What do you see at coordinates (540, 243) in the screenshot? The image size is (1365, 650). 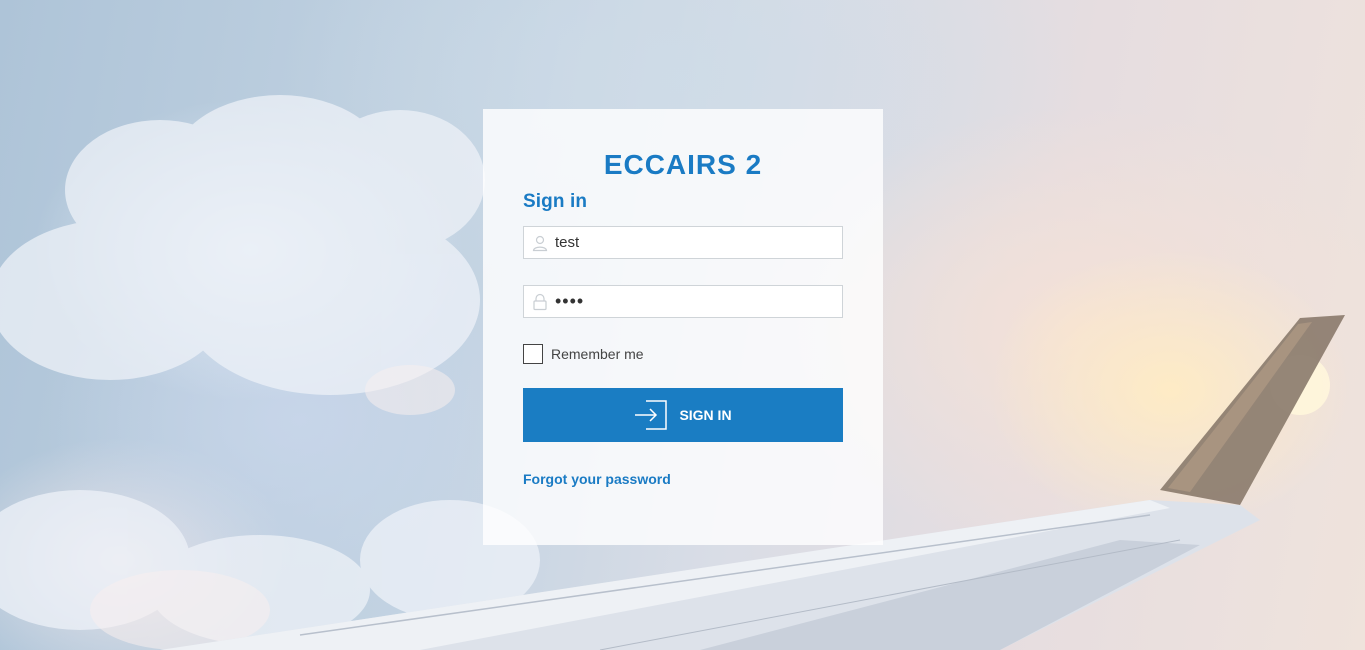 I see `user-icon` at bounding box center [540, 243].